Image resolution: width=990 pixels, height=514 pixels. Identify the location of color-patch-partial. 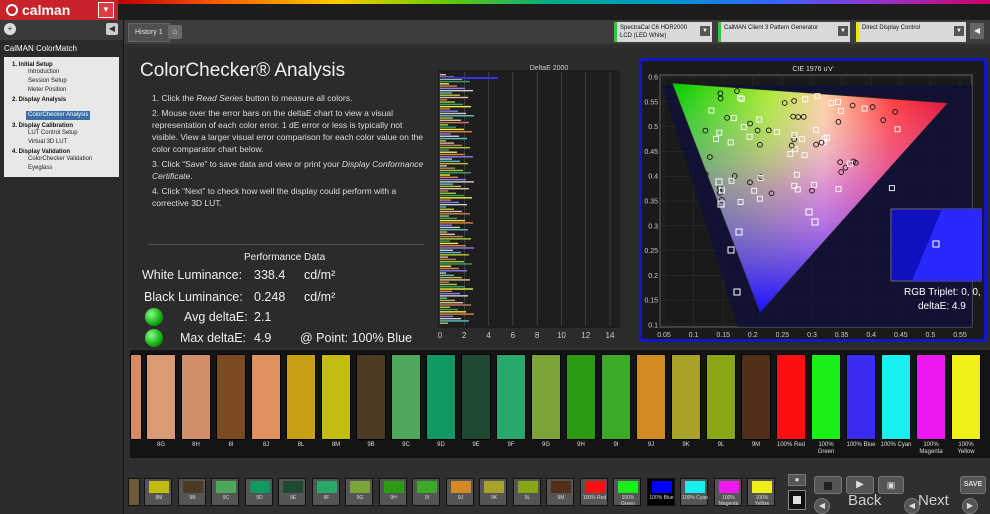
(136, 397).